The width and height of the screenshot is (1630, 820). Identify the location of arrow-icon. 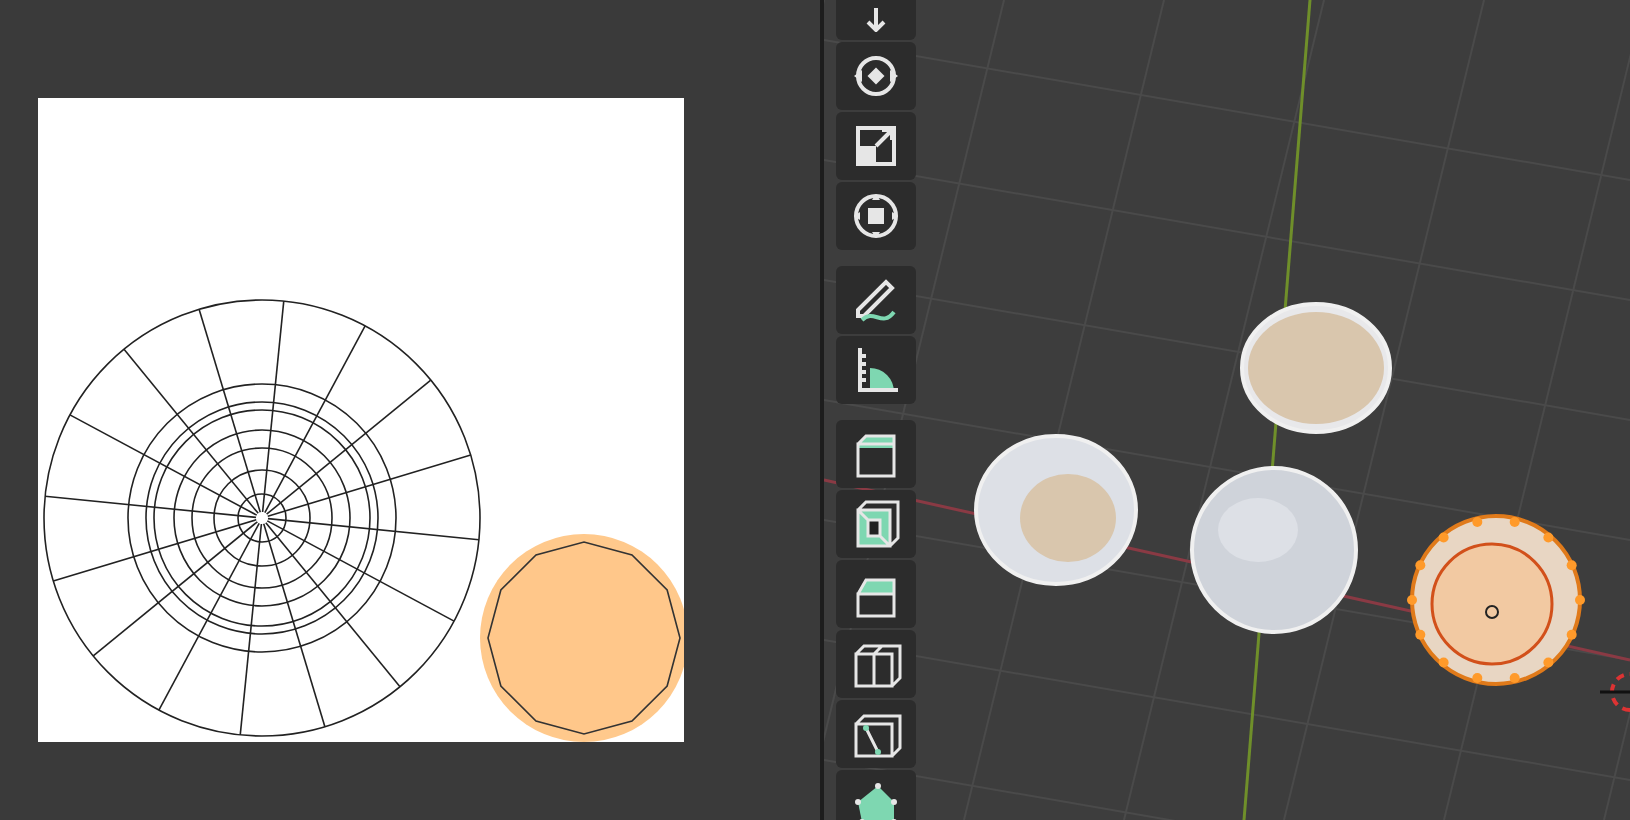
(876, 19).